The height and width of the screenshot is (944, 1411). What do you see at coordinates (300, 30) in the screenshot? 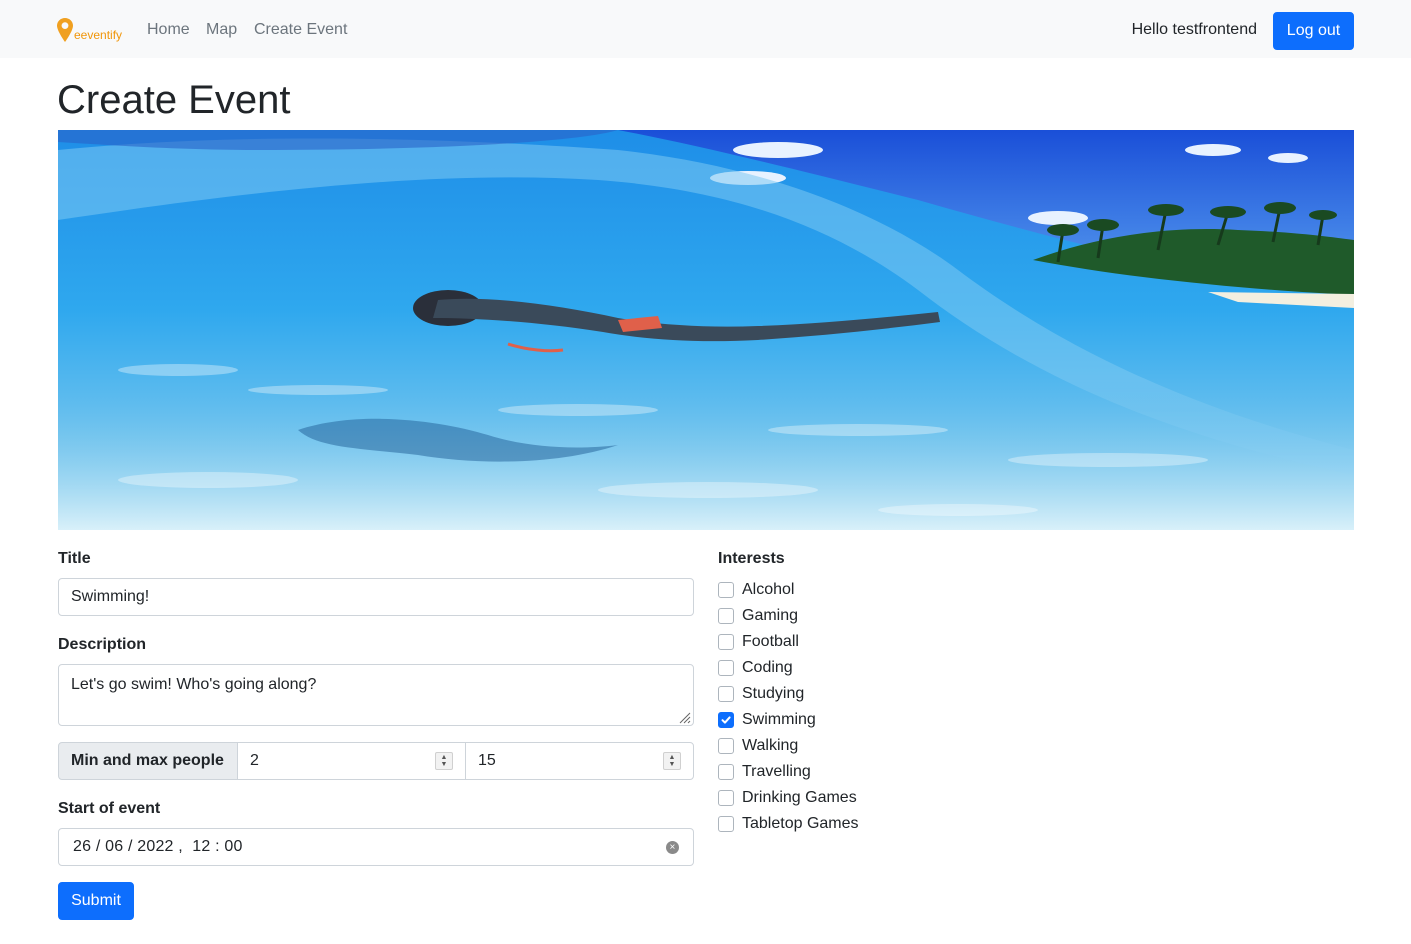
I see `nav-link-create-event: Create Event` at bounding box center [300, 30].